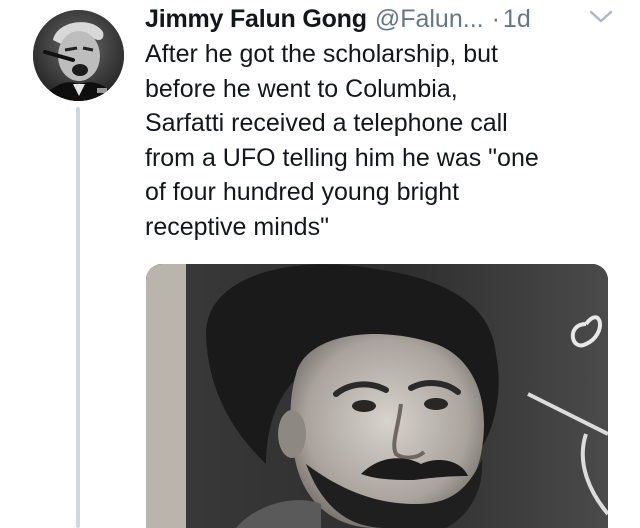  I want to click on thread-line, so click(78, 317).